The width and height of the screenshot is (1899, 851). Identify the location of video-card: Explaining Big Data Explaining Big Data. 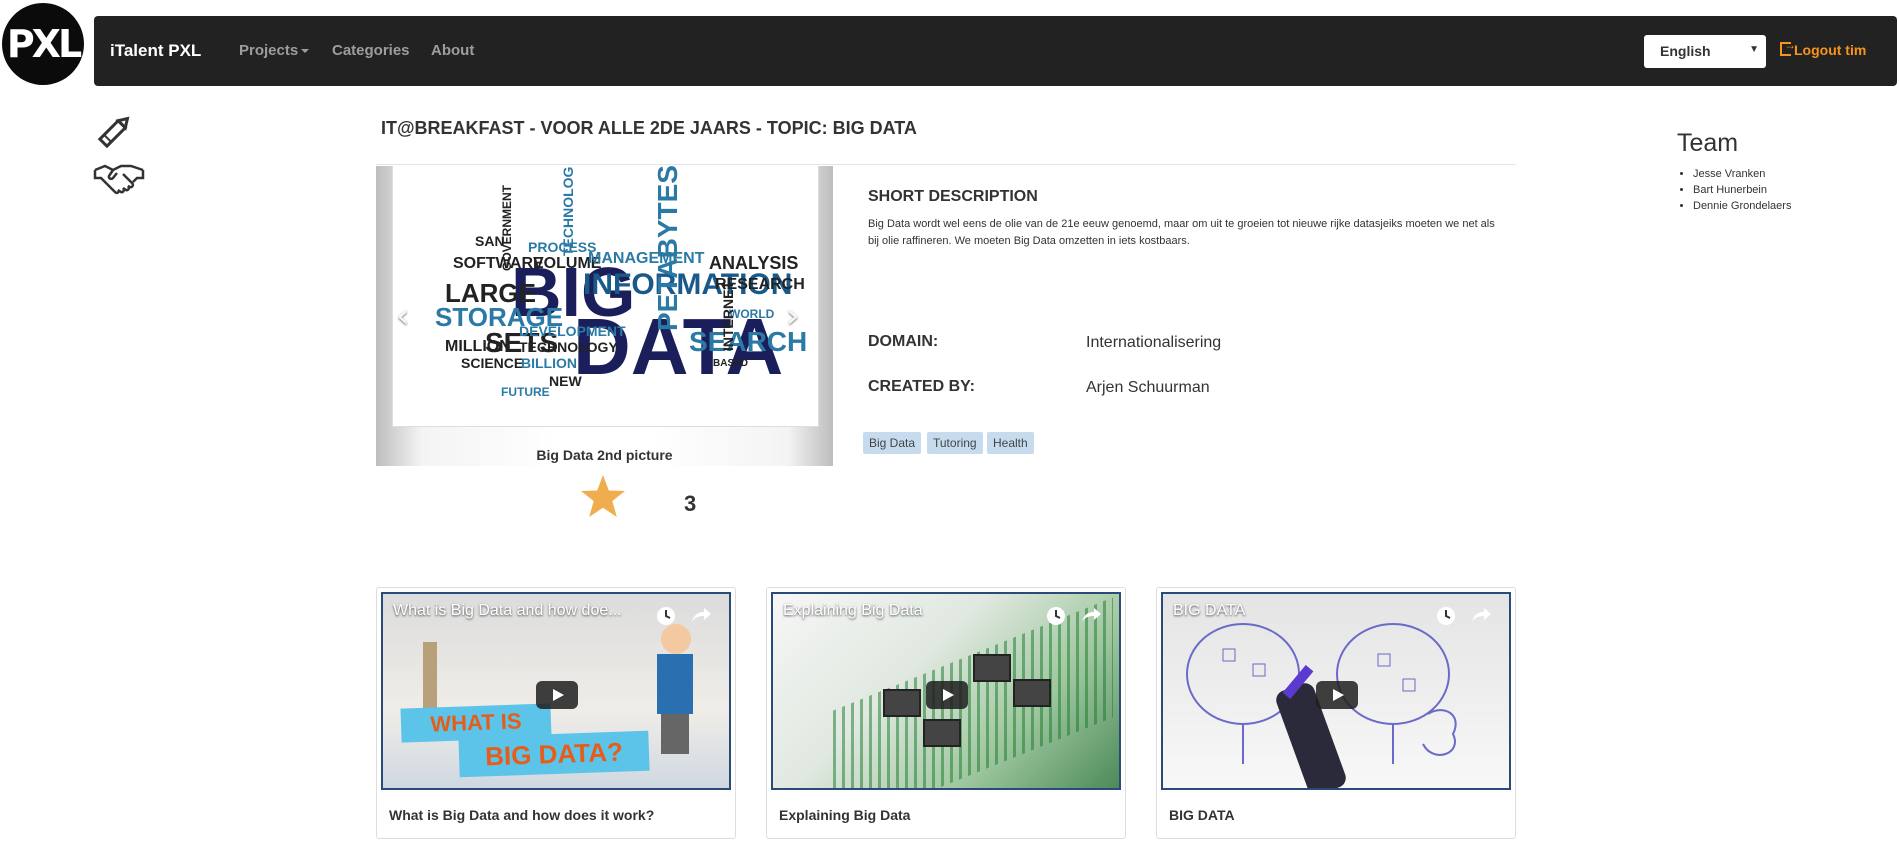
(946, 713).